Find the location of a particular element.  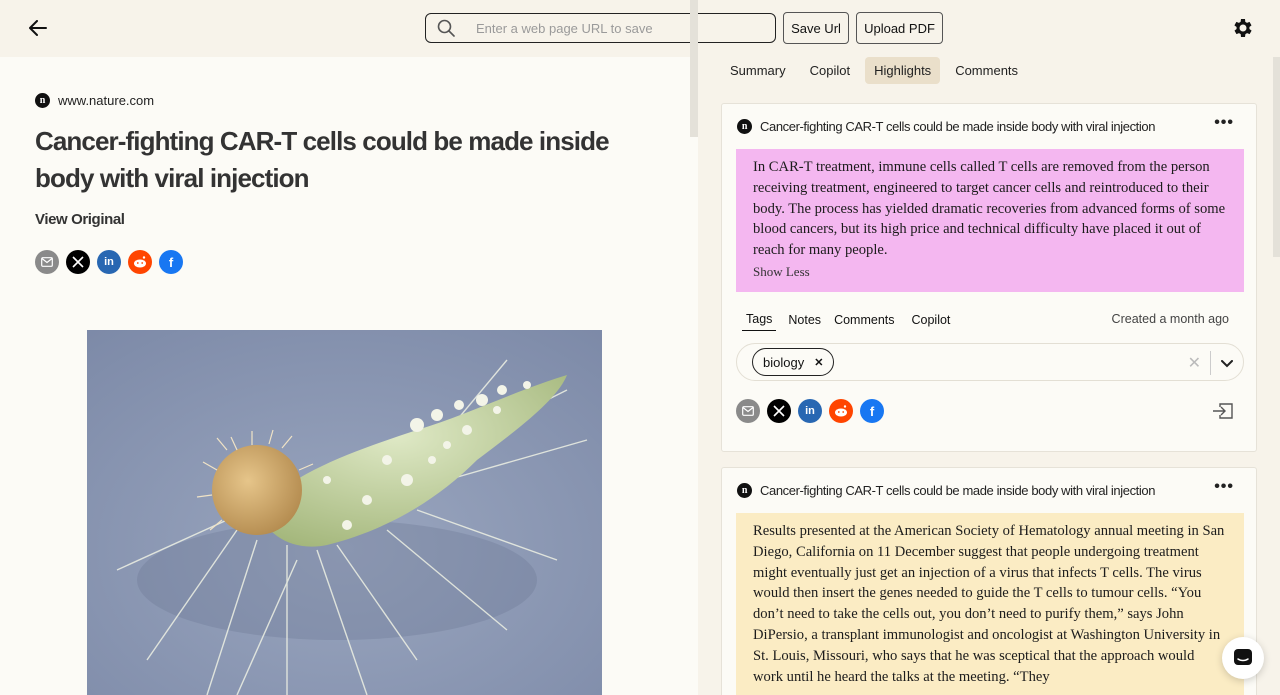

url-input-box is located at coordinates (600, 28).